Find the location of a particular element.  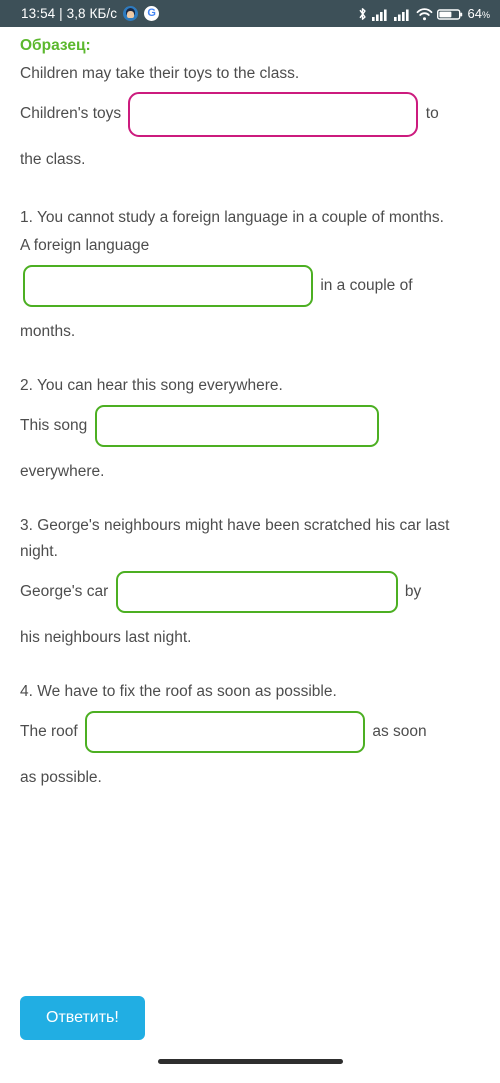

google-icon: G is located at coordinates (152, 13).